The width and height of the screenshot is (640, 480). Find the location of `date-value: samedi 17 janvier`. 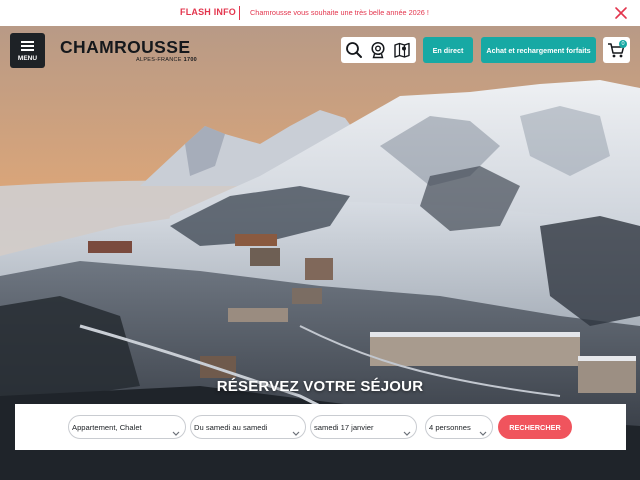

date-value: samedi 17 janvier is located at coordinates (344, 427).